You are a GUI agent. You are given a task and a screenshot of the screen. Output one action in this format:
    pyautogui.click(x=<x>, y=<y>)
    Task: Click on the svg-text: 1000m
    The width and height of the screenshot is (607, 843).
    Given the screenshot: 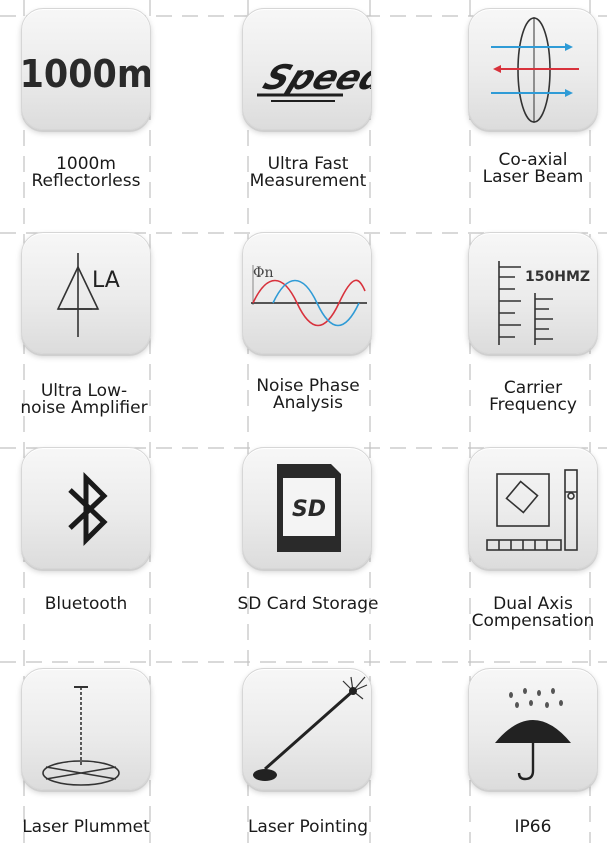 What is the action you would take?
    pyautogui.click(x=86, y=74)
    